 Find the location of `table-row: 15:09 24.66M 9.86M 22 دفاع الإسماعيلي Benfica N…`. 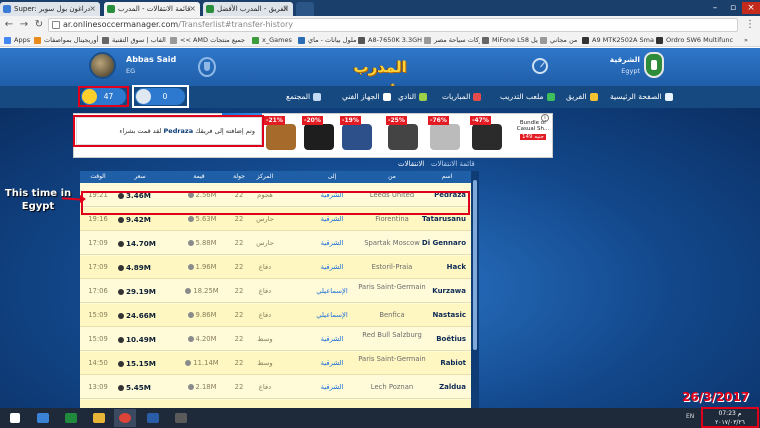

table-row: 15:09 24.66M 9.86M 22 دفاع الإسماعيلي Benfica N… is located at coordinates (275, 315).